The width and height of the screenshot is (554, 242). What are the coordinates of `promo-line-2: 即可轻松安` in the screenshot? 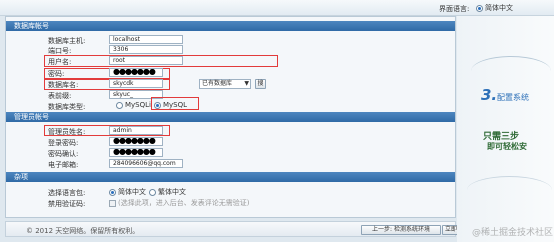 It's located at (507, 146).